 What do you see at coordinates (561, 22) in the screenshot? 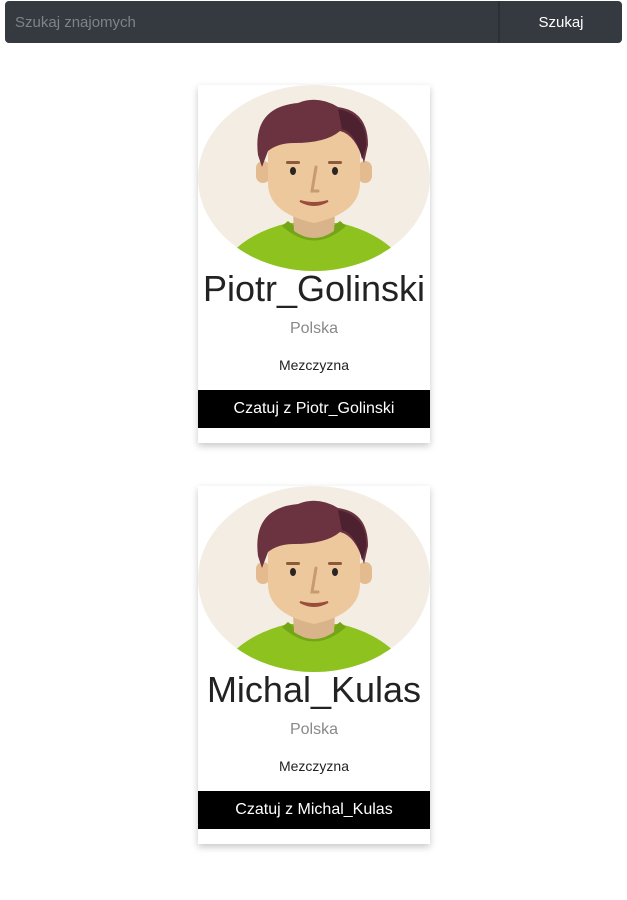
I see `search-button: Szukaj` at bounding box center [561, 22].